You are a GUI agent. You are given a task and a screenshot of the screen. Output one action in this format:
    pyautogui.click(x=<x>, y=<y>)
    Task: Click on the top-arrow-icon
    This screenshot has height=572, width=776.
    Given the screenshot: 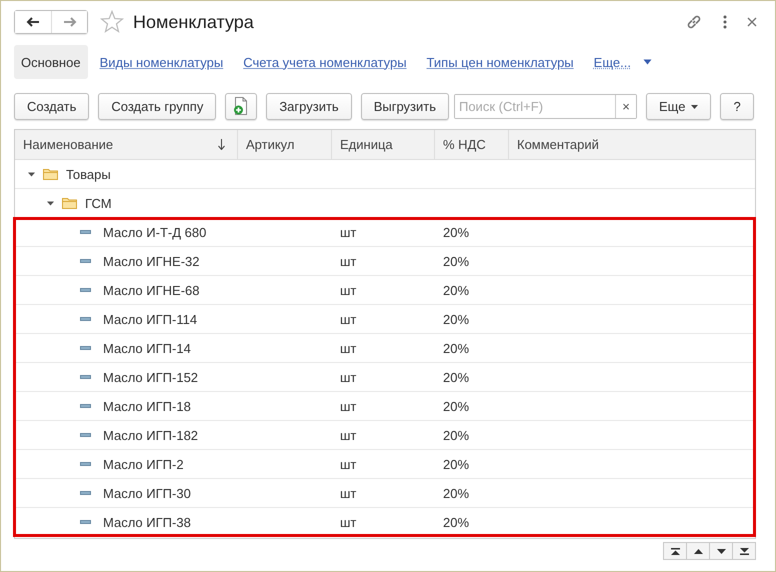 What is the action you would take?
    pyautogui.click(x=675, y=551)
    